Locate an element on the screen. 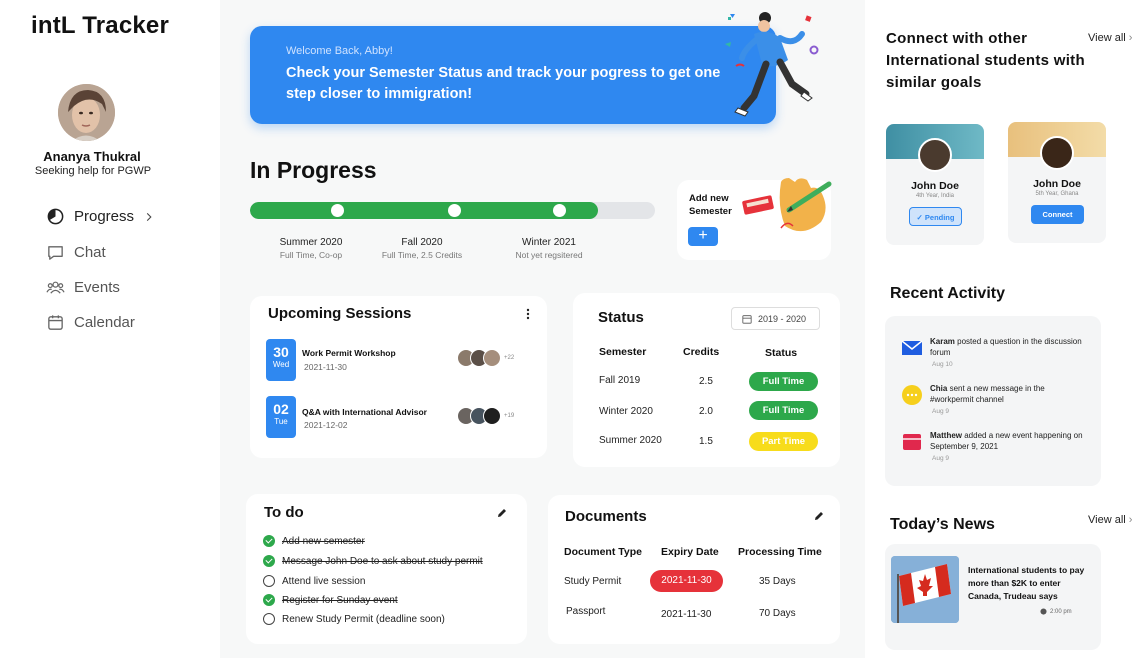 Image resolution: width=1147 pixels, height=658 pixels. person-card: John Doe 5th Year, Ghana Connect is located at coordinates (1057, 182).